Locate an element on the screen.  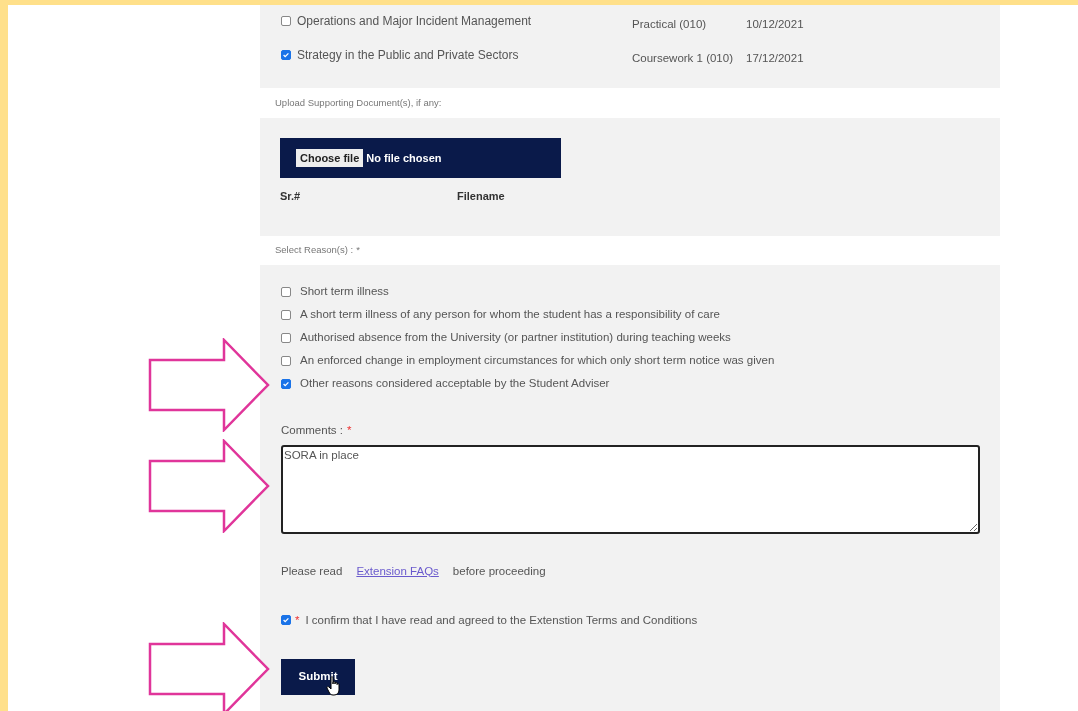
due-date: 17/12/2021 is located at coordinates (775, 59).